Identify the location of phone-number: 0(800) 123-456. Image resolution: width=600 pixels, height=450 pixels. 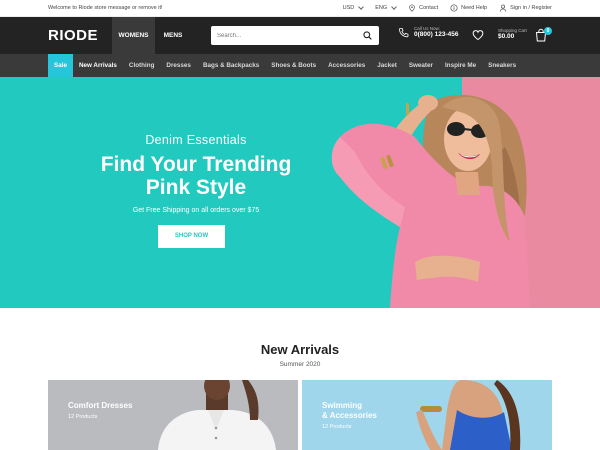
(436, 34).